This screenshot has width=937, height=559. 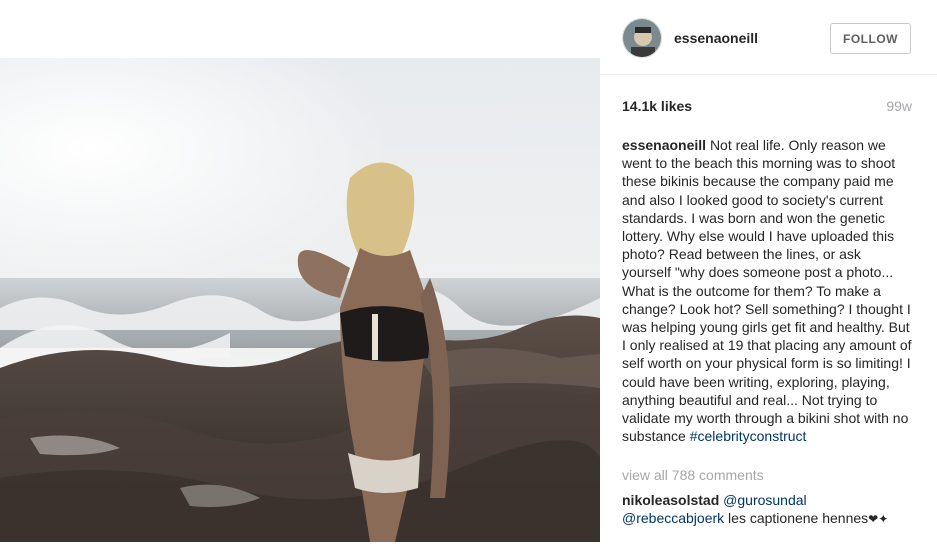 What do you see at coordinates (673, 518) in the screenshot?
I see `comment-mention: @rebeccabjoerk` at bounding box center [673, 518].